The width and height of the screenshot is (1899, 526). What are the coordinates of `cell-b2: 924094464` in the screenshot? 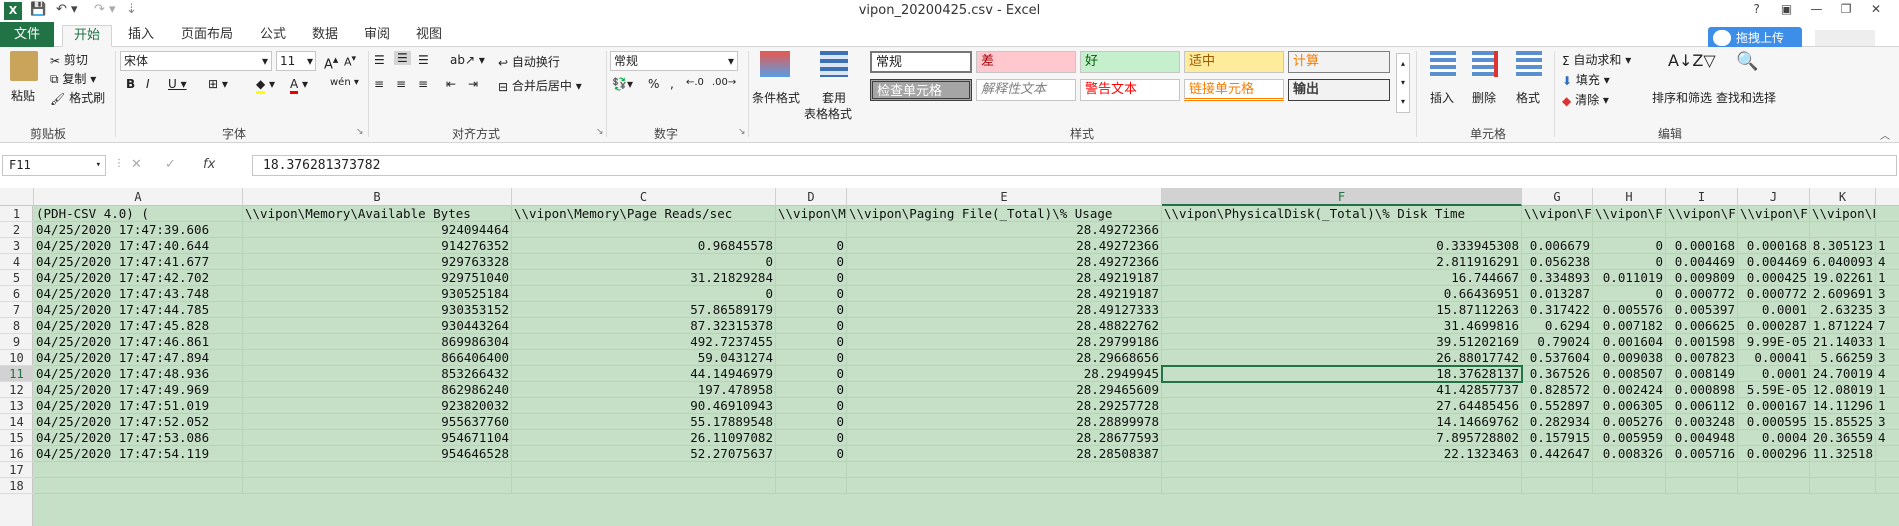 It's located at (377, 230).